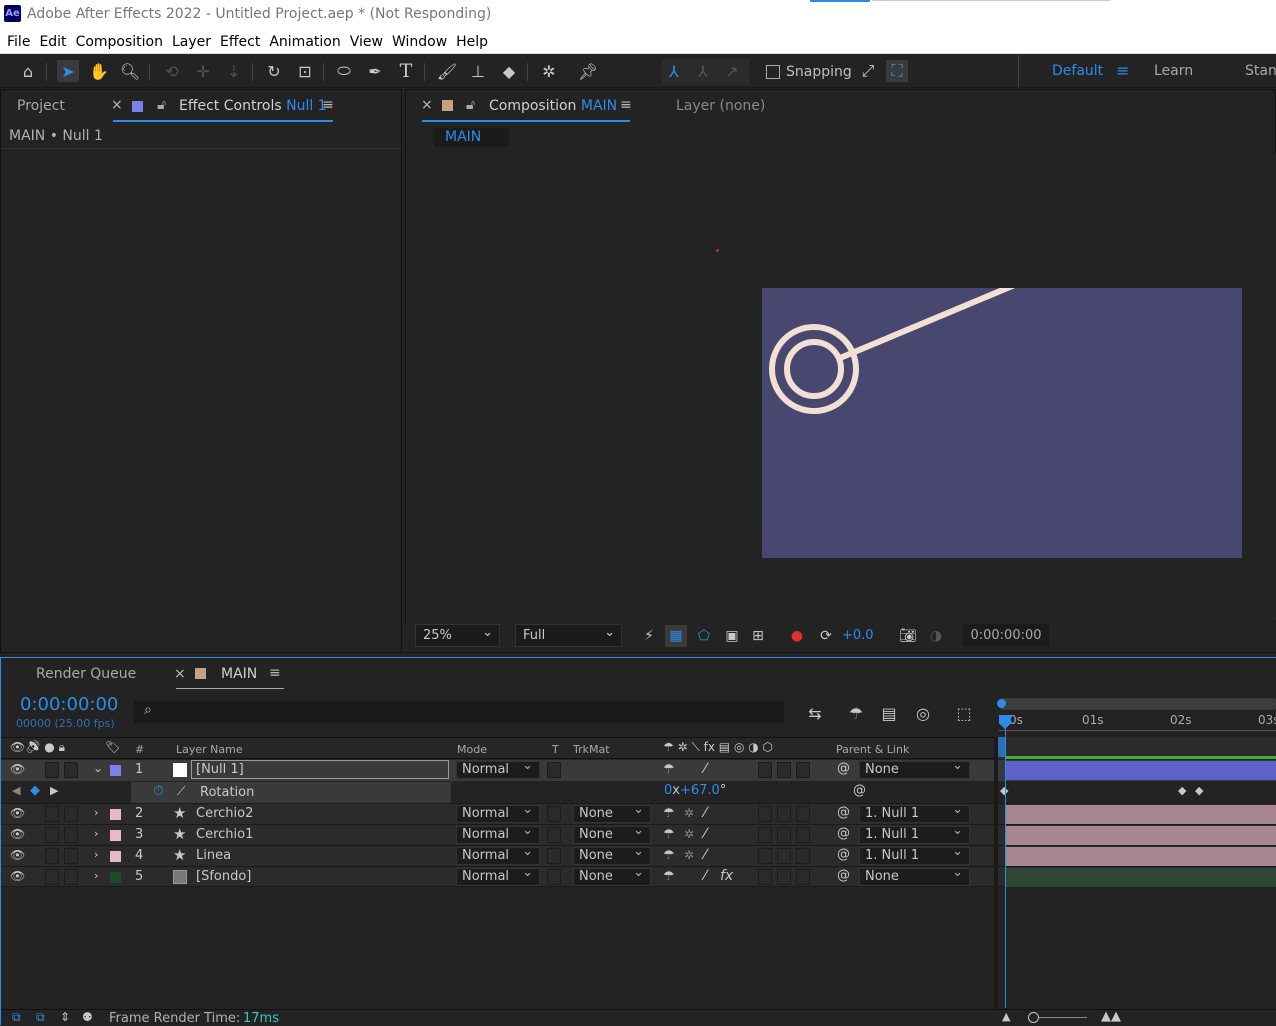 This screenshot has height=1026, width=1276. What do you see at coordinates (172, 71) in the screenshot?
I see `orbit-camera-icon: ⟲` at bounding box center [172, 71].